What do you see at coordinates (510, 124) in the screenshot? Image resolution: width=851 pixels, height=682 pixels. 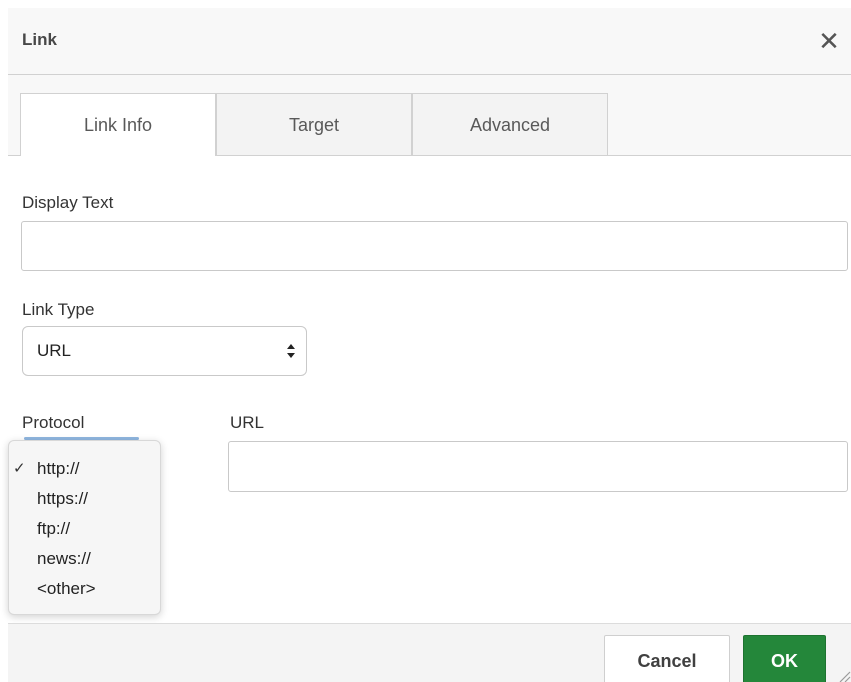 I see `tab-advanced: Advanced` at bounding box center [510, 124].